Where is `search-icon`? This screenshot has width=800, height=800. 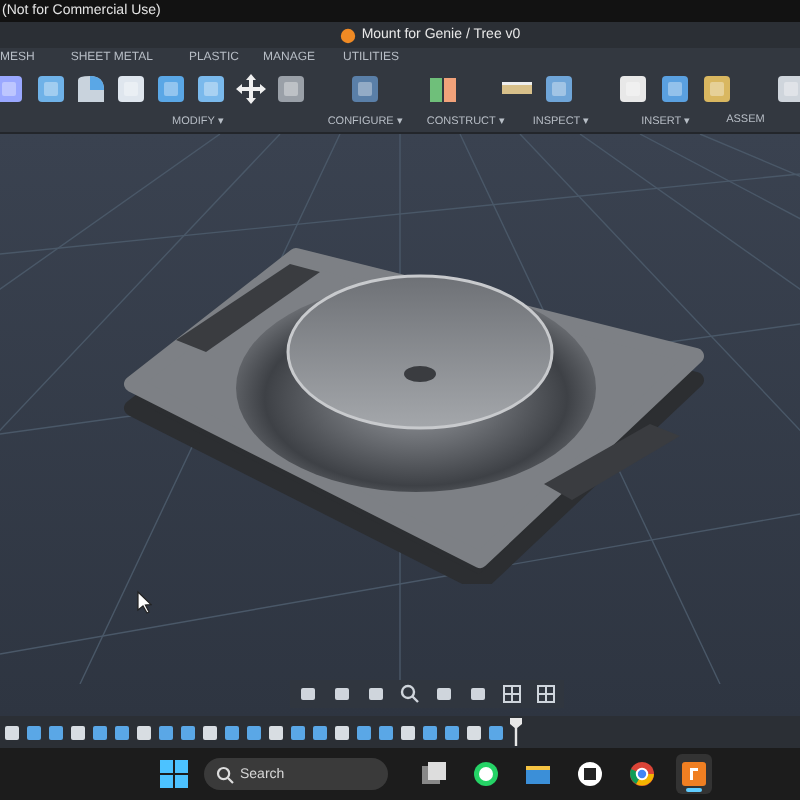 search-icon is located at coordinates (225, 775).